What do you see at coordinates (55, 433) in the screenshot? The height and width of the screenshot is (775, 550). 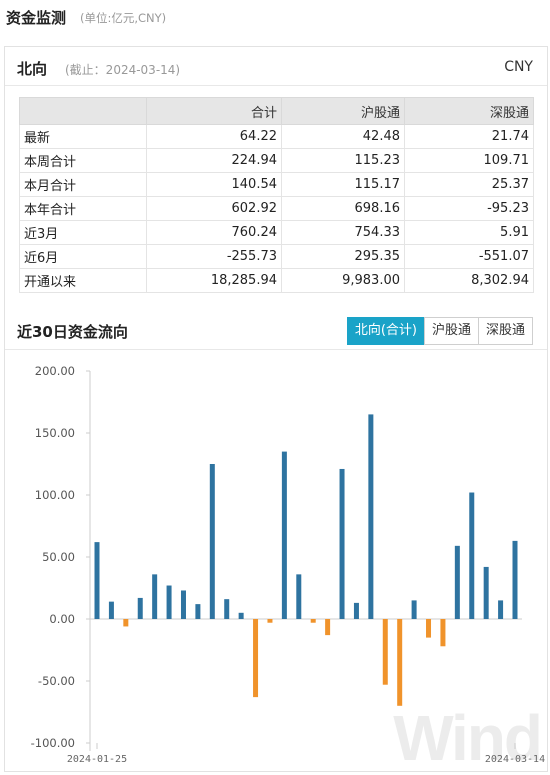 I see `y-tick-label: 150.00` at bounding box center [55, 433].